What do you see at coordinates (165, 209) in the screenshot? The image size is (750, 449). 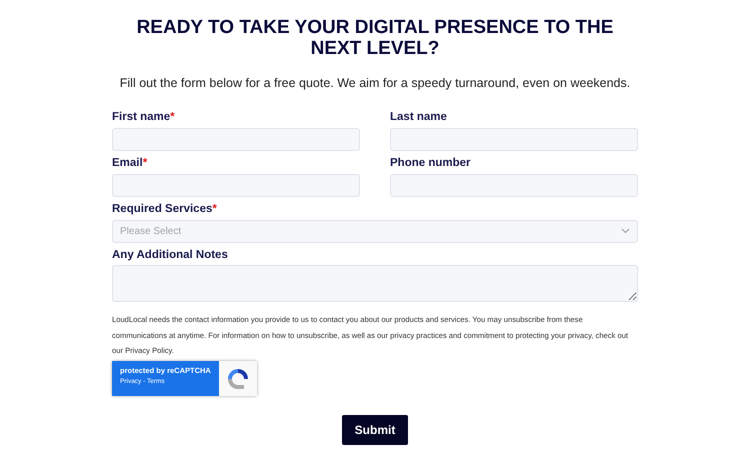 I see `field-label: Required Services*` at bounding box center [165, 209].